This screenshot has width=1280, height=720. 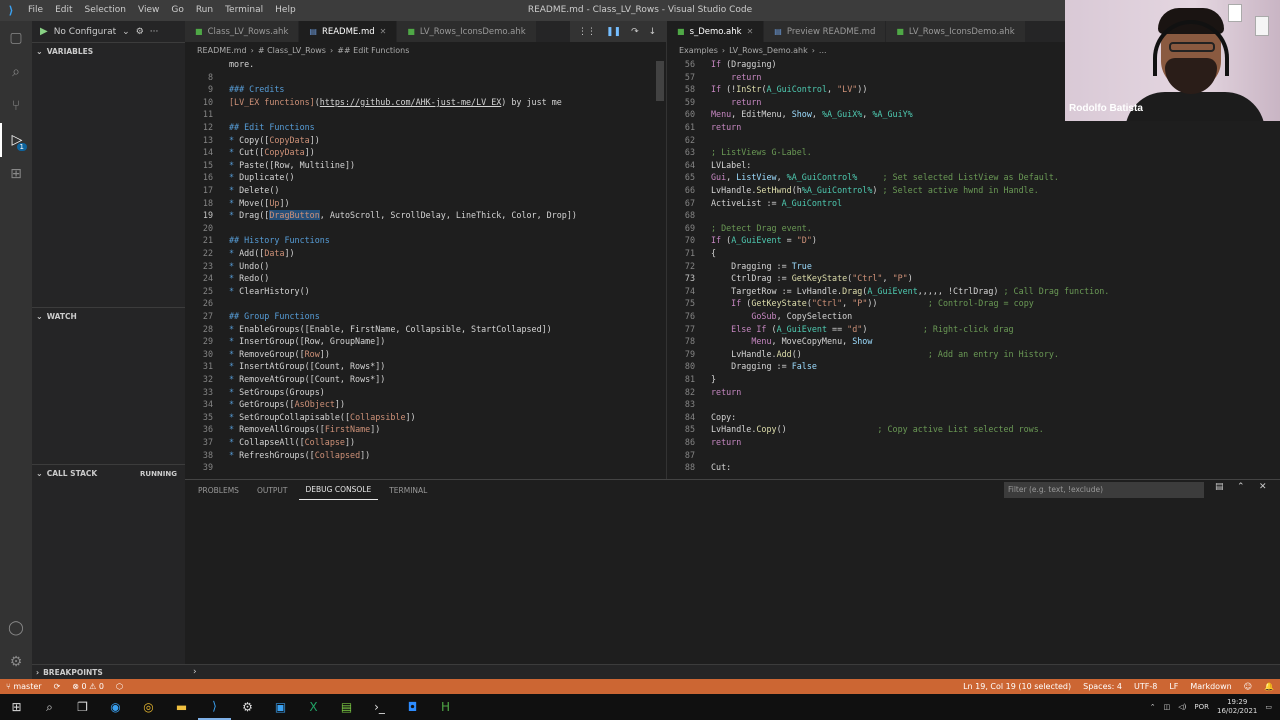 What do you see at coordinates (425, 177) in the screenshot?
I see `code-line: 16 * Duplicate()` at bounding box center [425, 177].